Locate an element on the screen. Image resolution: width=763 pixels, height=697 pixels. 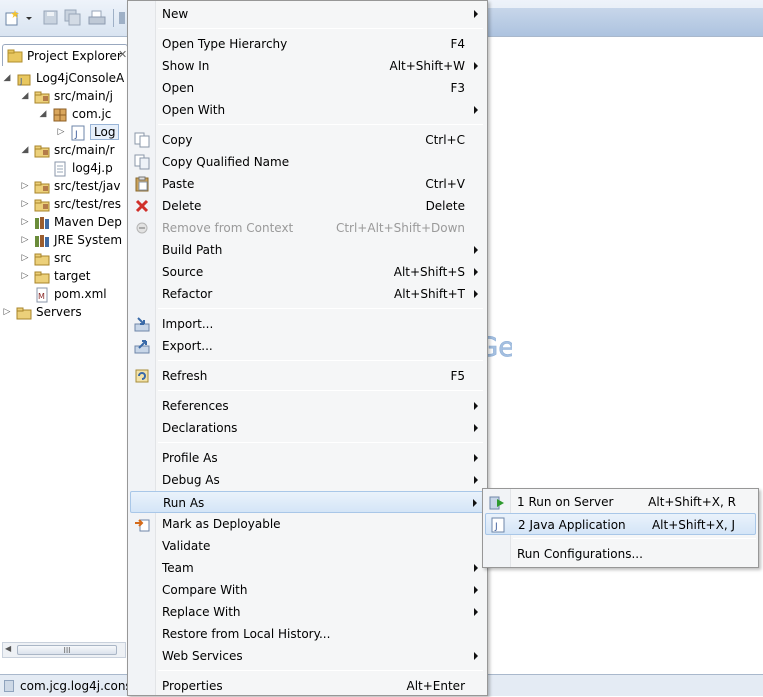
print-button is located at coordinates (97, 18).